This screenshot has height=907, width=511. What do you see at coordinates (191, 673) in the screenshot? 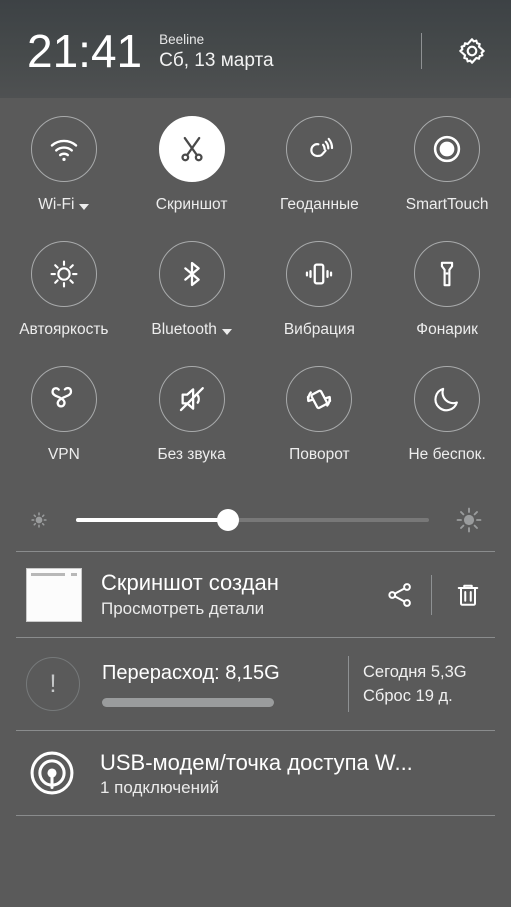
I see `data-usage-title: Перерасход: 8,15G` at bounding box center [191, 673].